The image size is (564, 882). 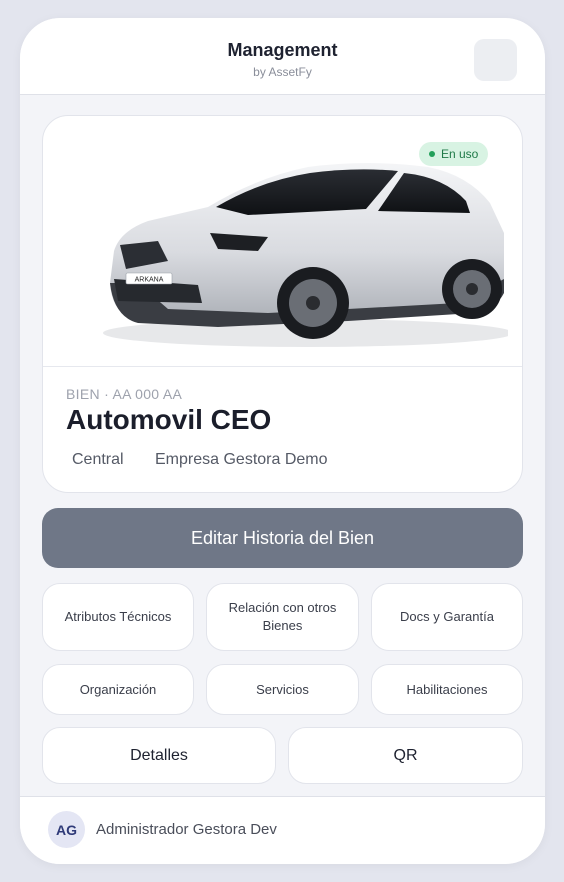 What do you see at coordinates (282, 72) in the screenshot?
I see `app-subtitle: by AssetFy` at bounding box center [282, 72].